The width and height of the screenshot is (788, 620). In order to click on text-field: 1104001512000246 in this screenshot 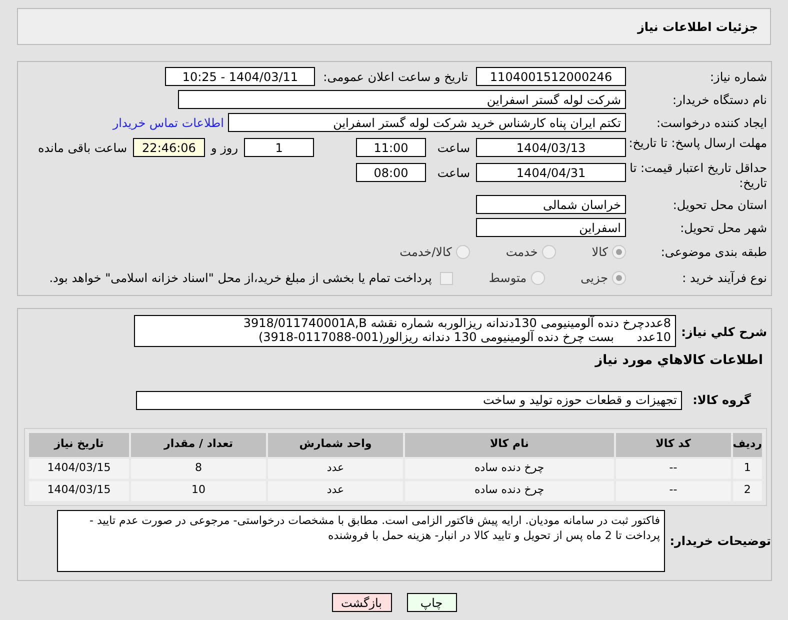, I will do `click(551, 76)`.